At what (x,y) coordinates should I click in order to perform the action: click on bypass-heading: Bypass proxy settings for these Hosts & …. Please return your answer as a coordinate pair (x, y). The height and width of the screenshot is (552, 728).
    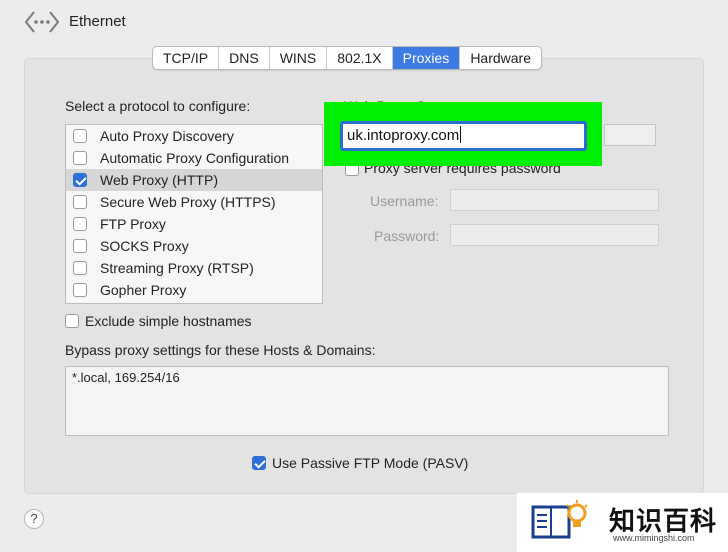
    Looking at the image, I should click on (220, 350).